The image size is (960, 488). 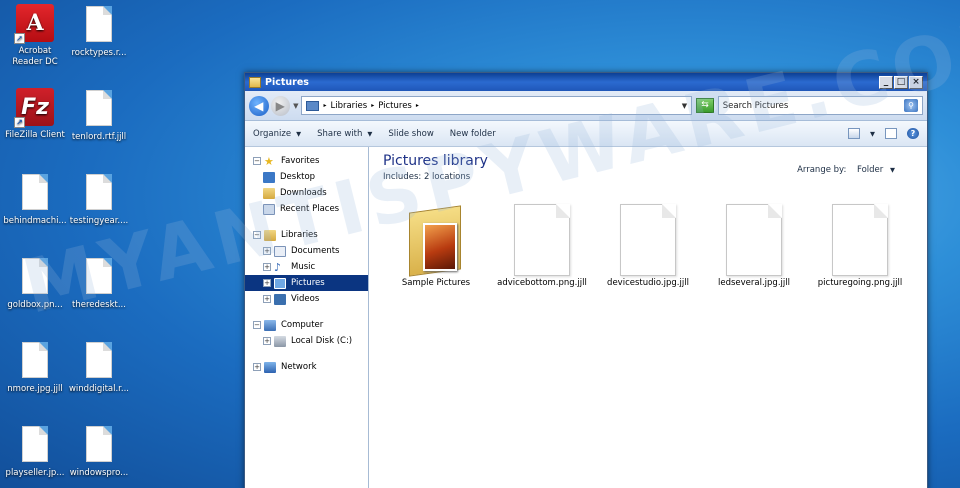 I want to click on breadcrumb-pictures: Pictures, so click(x=395, y=106).